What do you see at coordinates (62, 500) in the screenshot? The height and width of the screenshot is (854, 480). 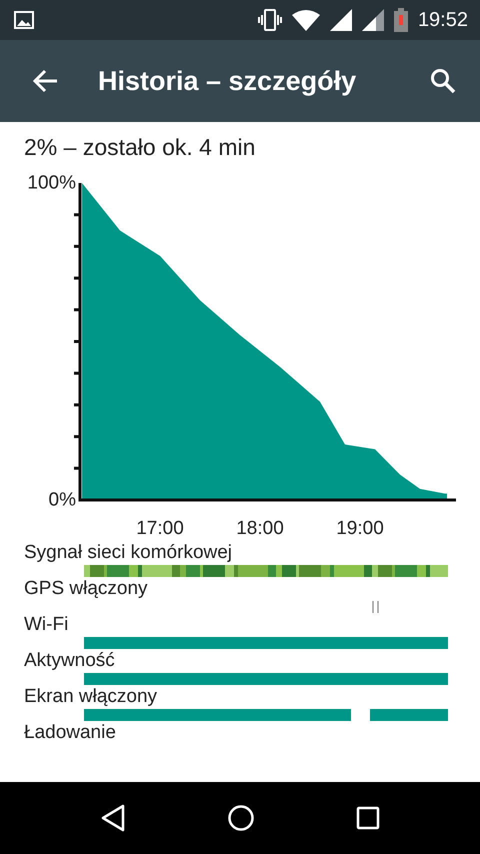 I see `y-tick-label: 0%` at bounding box center [62, 500].